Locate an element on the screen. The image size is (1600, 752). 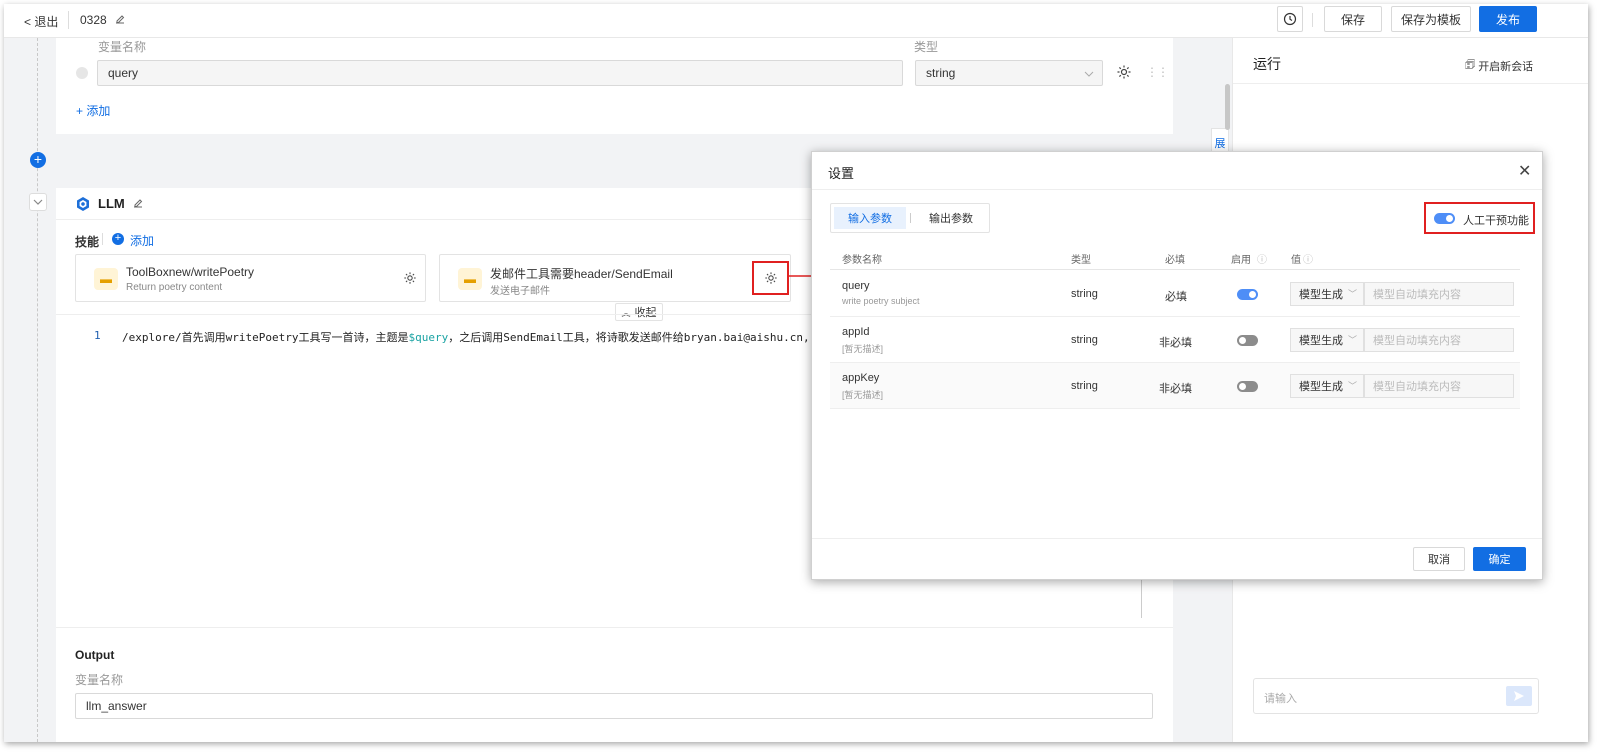
table-header: 参数名称 类型 必填 启用 ⓘ 值 ⓘ is located at coordinates (1175, 259).